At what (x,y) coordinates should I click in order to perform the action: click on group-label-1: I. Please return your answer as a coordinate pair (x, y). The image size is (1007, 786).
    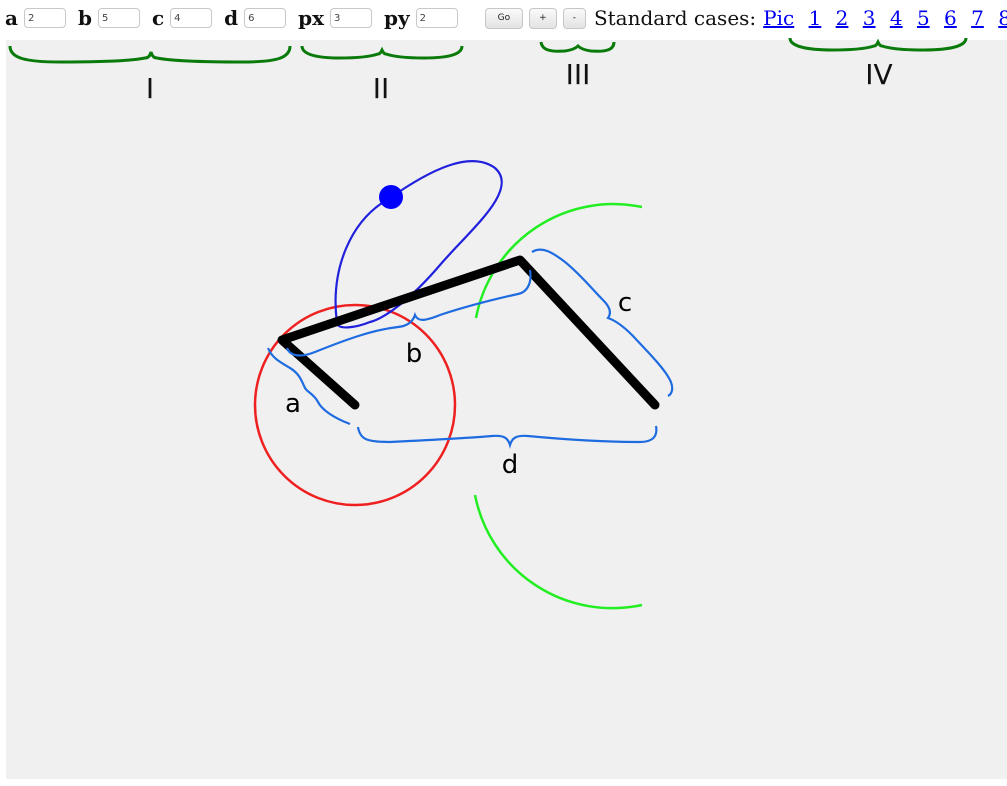
    Looking at the image, I should click on (150, 88).